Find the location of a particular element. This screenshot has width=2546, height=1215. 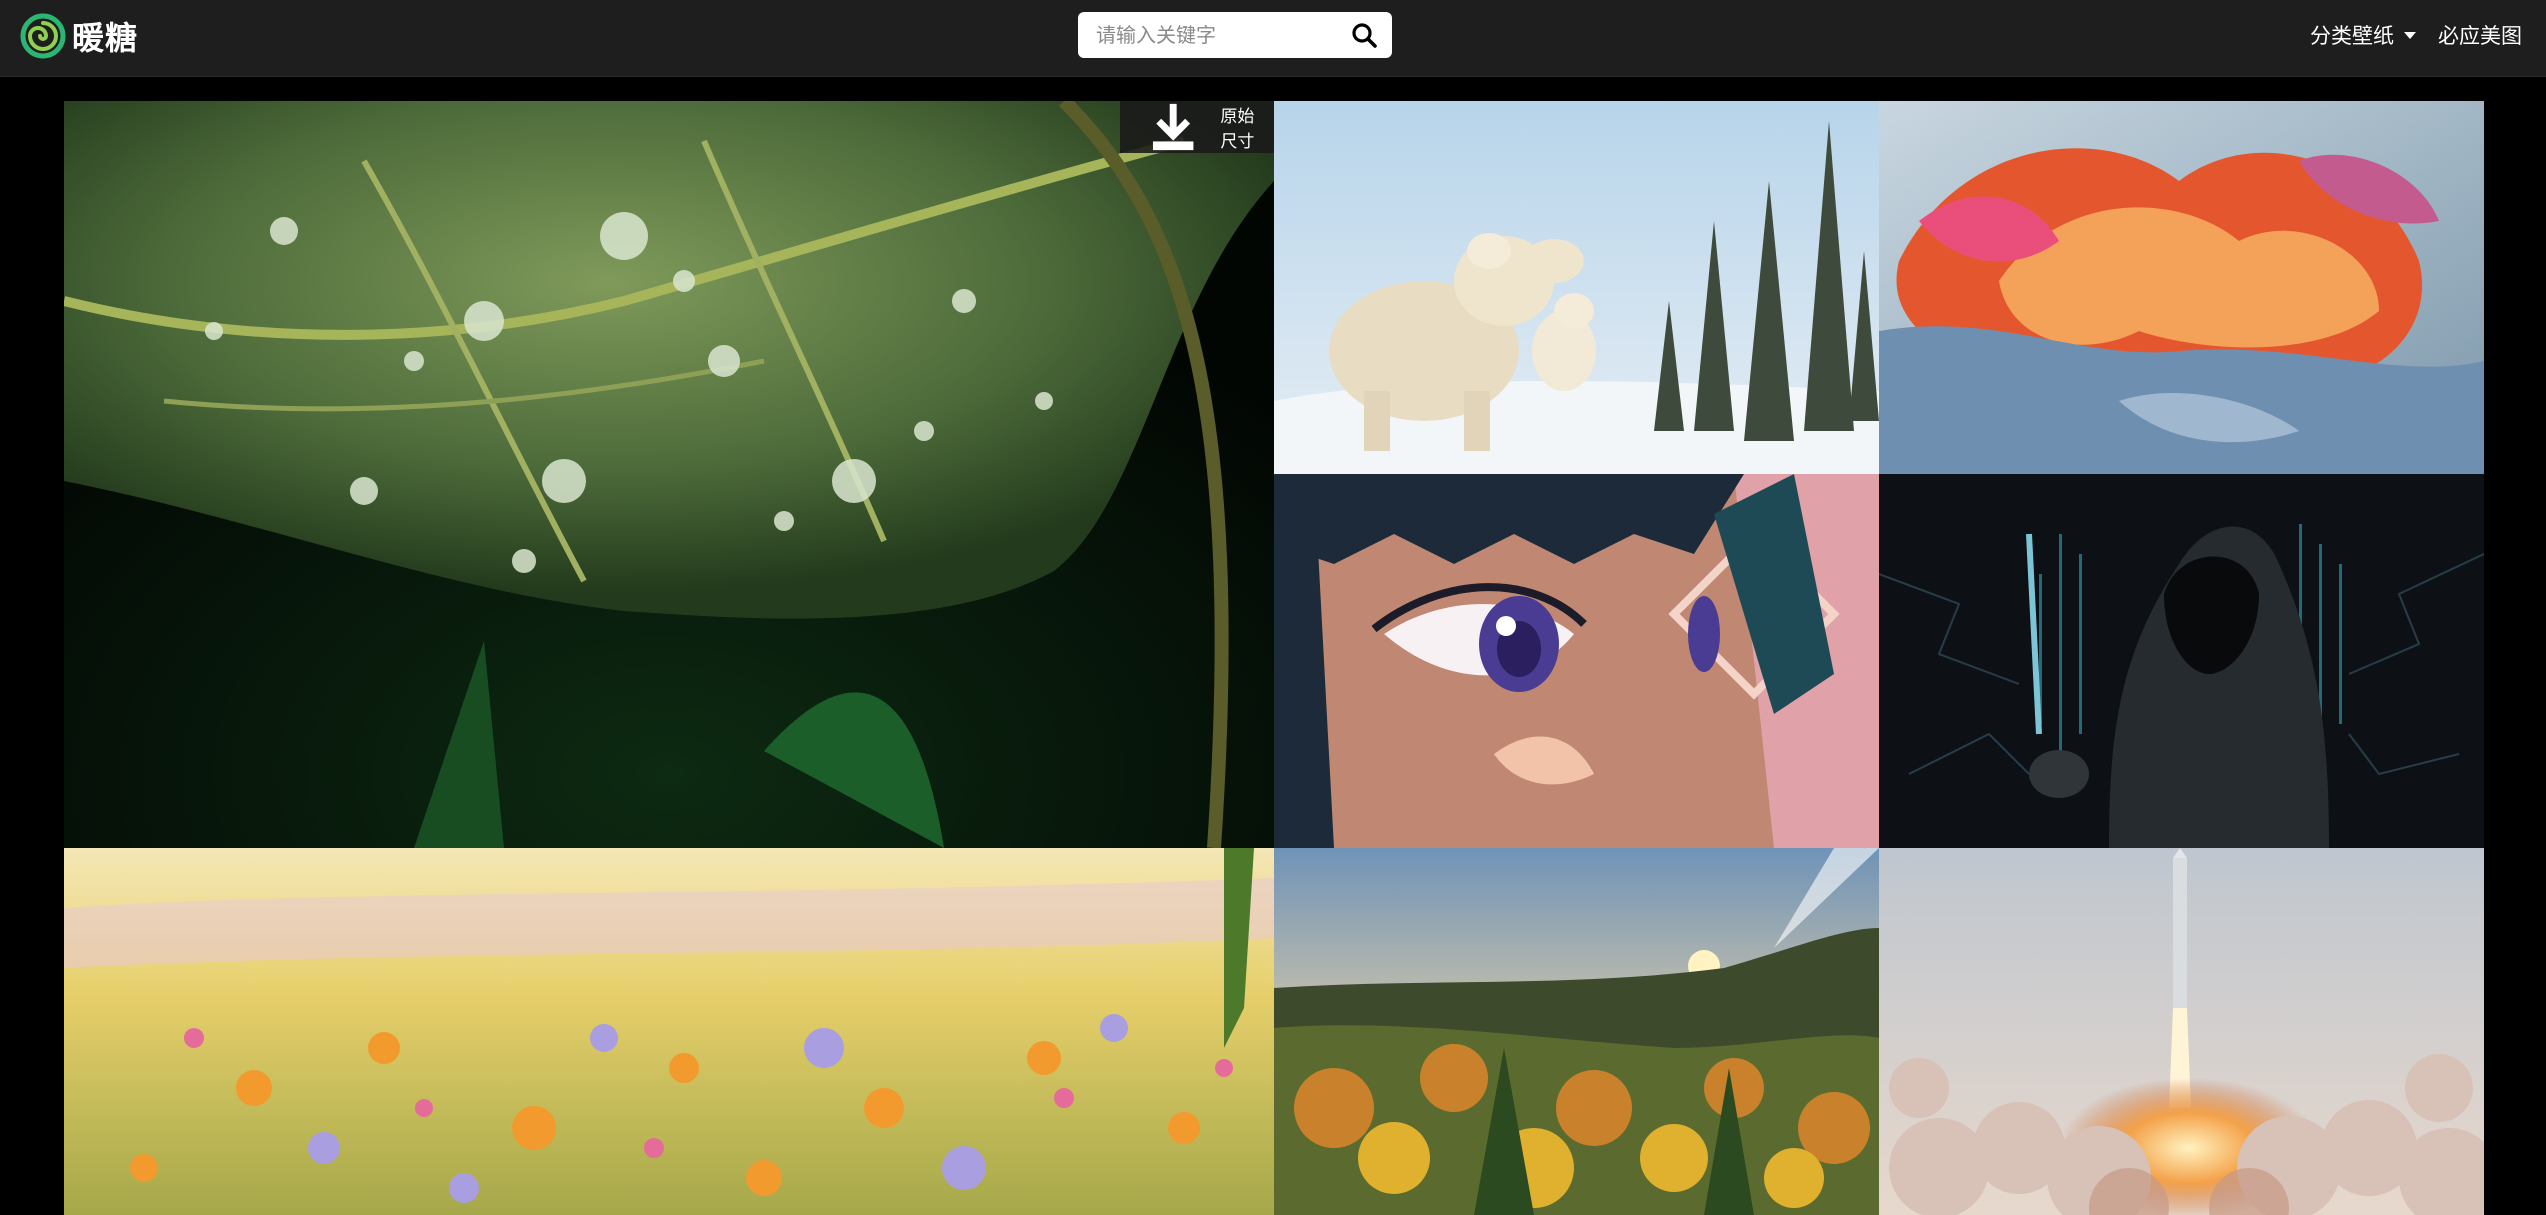

download-label: 原始尺寸 is located at coordinates (1237, 129).